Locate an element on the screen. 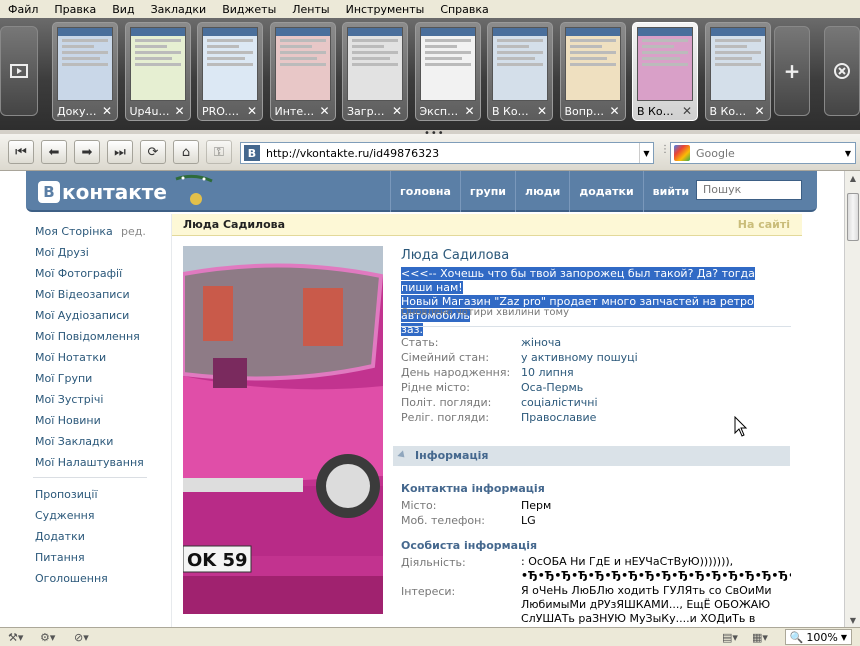 This screenshot has width=860, height=646. menu-item: Правка is located at coordinates (79, 9).